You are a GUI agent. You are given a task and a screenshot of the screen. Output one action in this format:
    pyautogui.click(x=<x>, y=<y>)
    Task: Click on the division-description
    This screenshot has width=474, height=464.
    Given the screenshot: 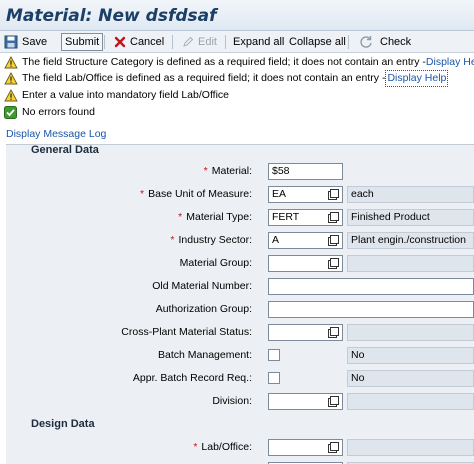 What is the action you would take?
    pyautogui.click(x=410, y=401)
    